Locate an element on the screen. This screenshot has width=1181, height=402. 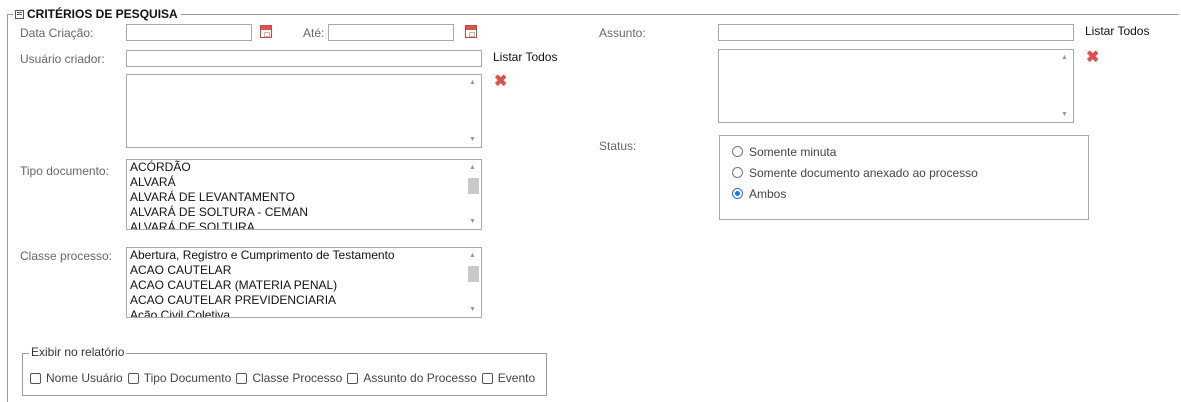
list-item: ALVARÁ DE SOLTURA is located at coordinates (304, 224).